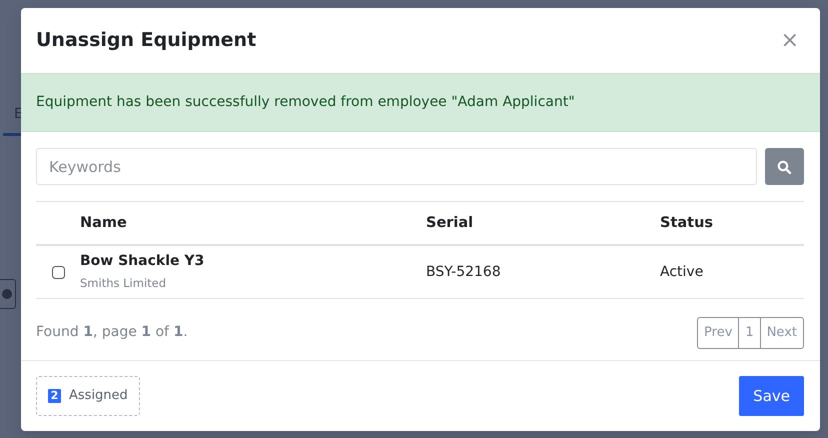  Describe the element at coordinates (124, 283) in the screenshot. I see `supplier-name: Smiths Limited` at that location.